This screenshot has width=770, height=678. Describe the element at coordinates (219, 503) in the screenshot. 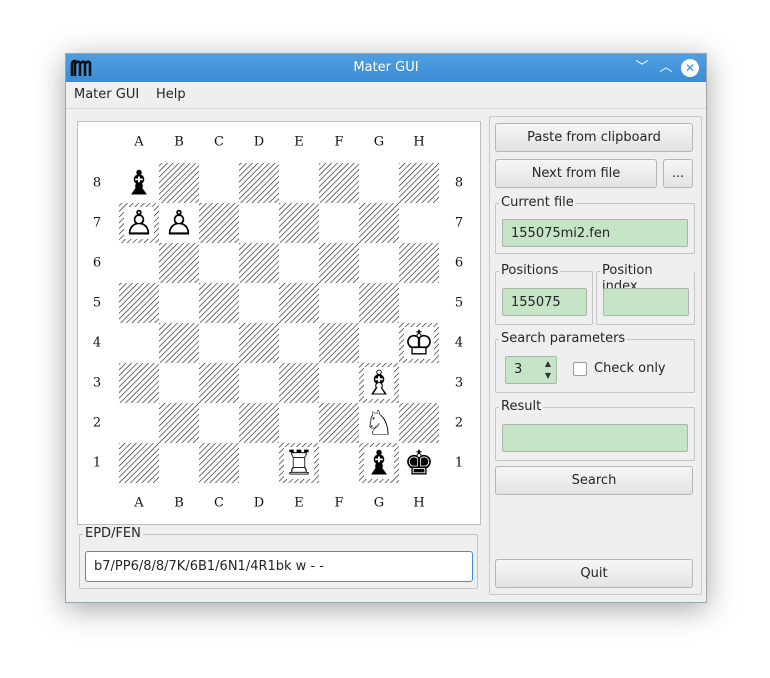

I see `file-label-bottom: C` at that location.